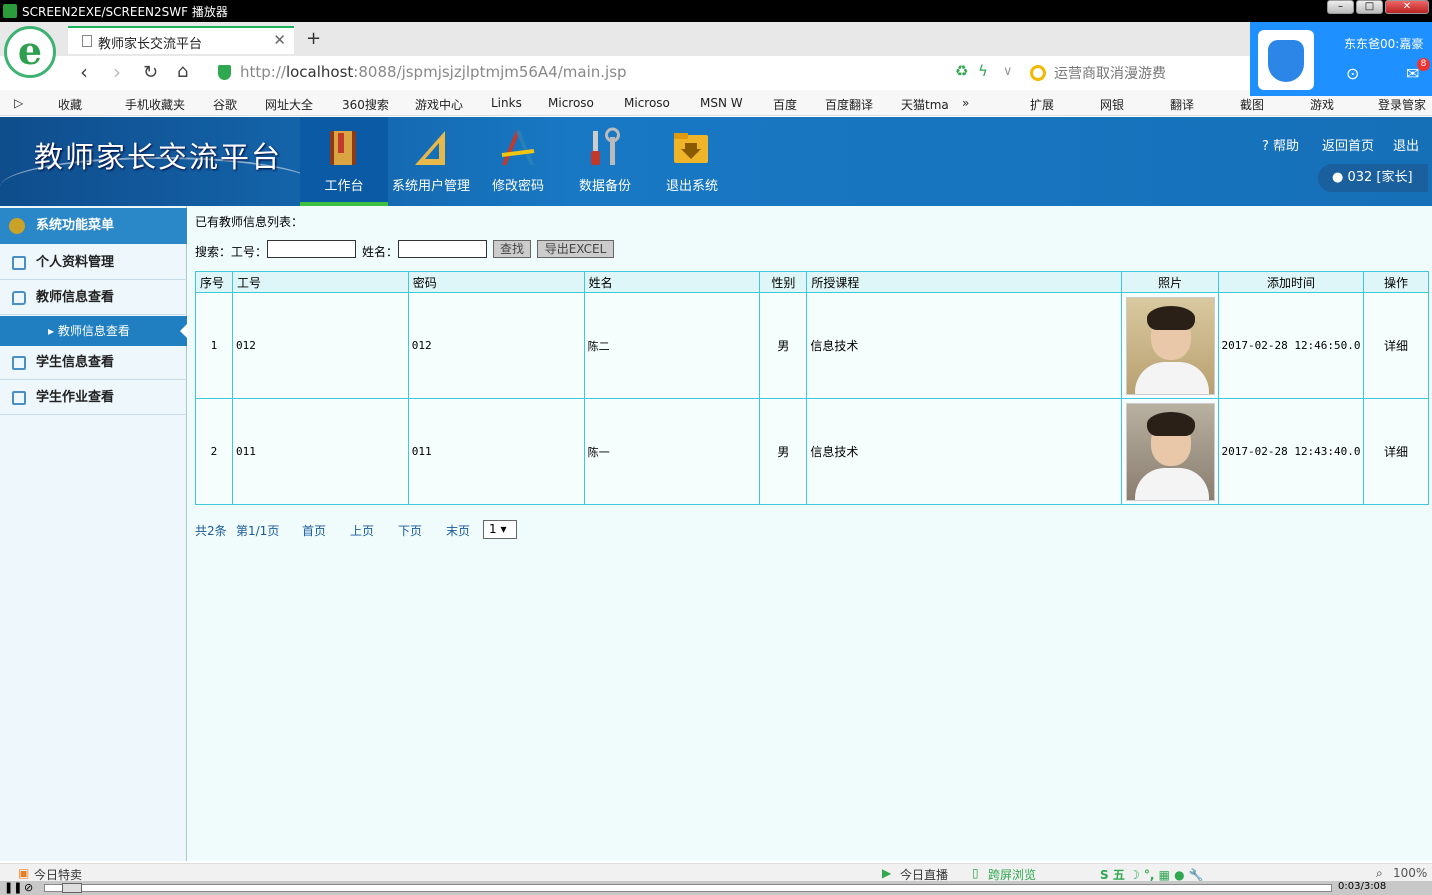 Image resolution: width=1432 pixels, height=895 pixels. I want to click on nav-workbench: 工作台, so click(344, 161).